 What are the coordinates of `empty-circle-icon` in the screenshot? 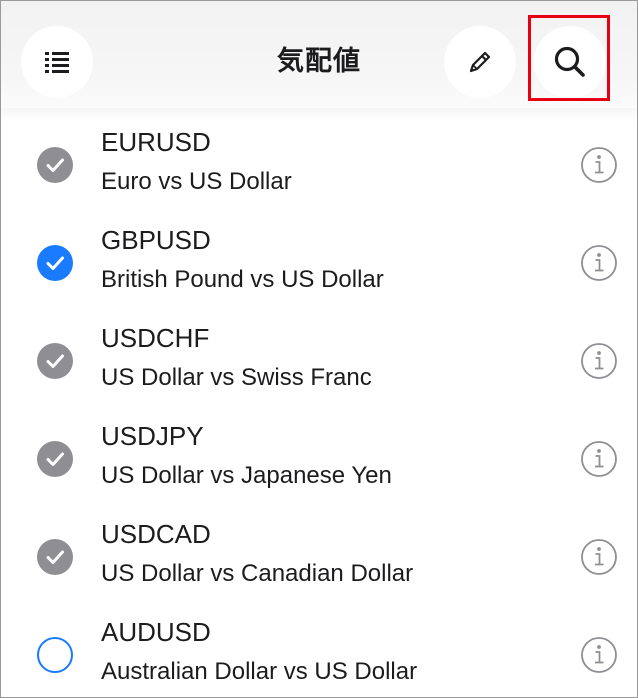 It's located at (55, 655).